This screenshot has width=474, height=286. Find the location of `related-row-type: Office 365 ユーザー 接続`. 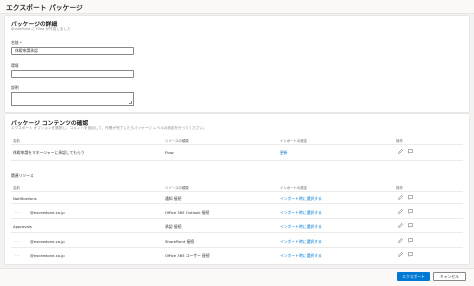

related-row-type: Office 365 ユーザー 接続 is located at coordinates (187, 255).